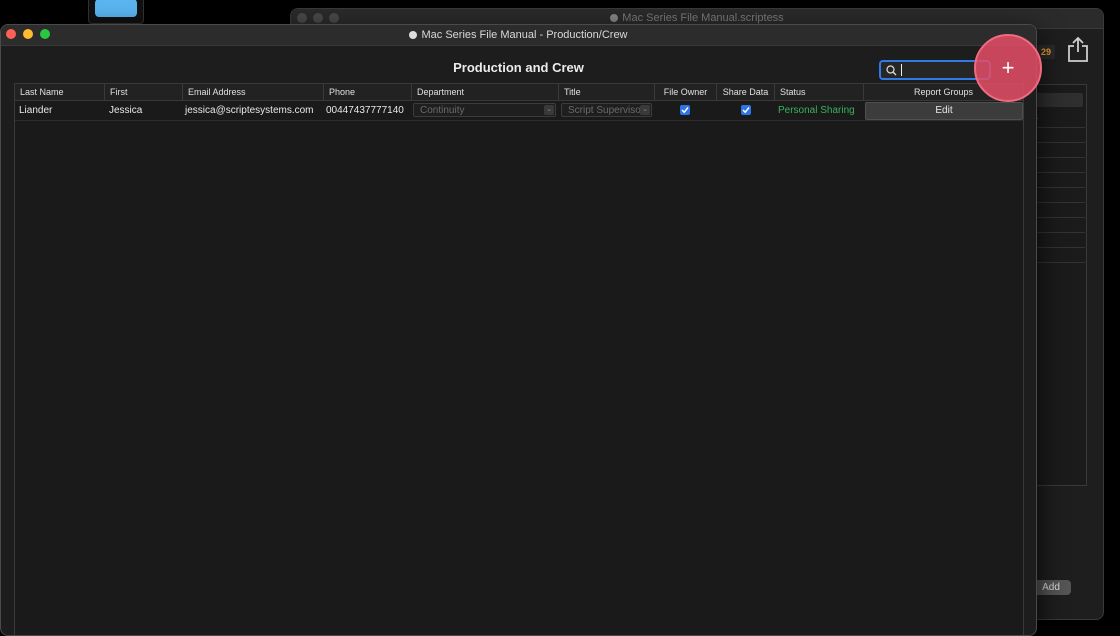  I want to click on list-item: y, so click(1057, 120).